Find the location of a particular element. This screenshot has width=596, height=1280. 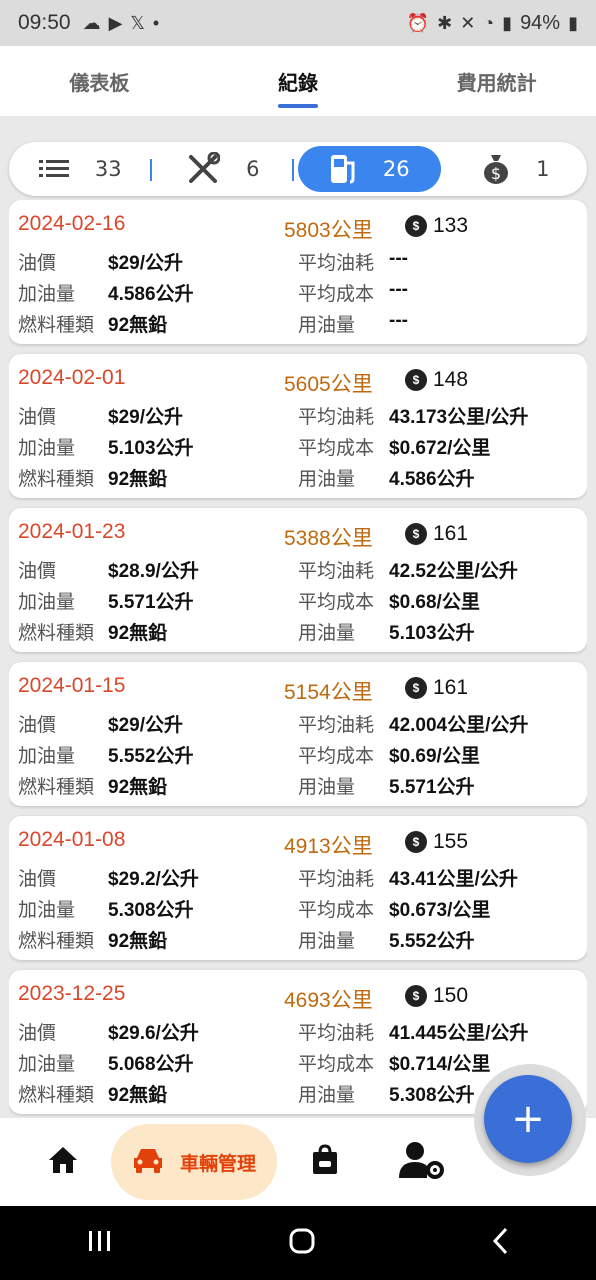

avg-consumption-value: 42.52公里/公升 is located at coordinates (453, 571).